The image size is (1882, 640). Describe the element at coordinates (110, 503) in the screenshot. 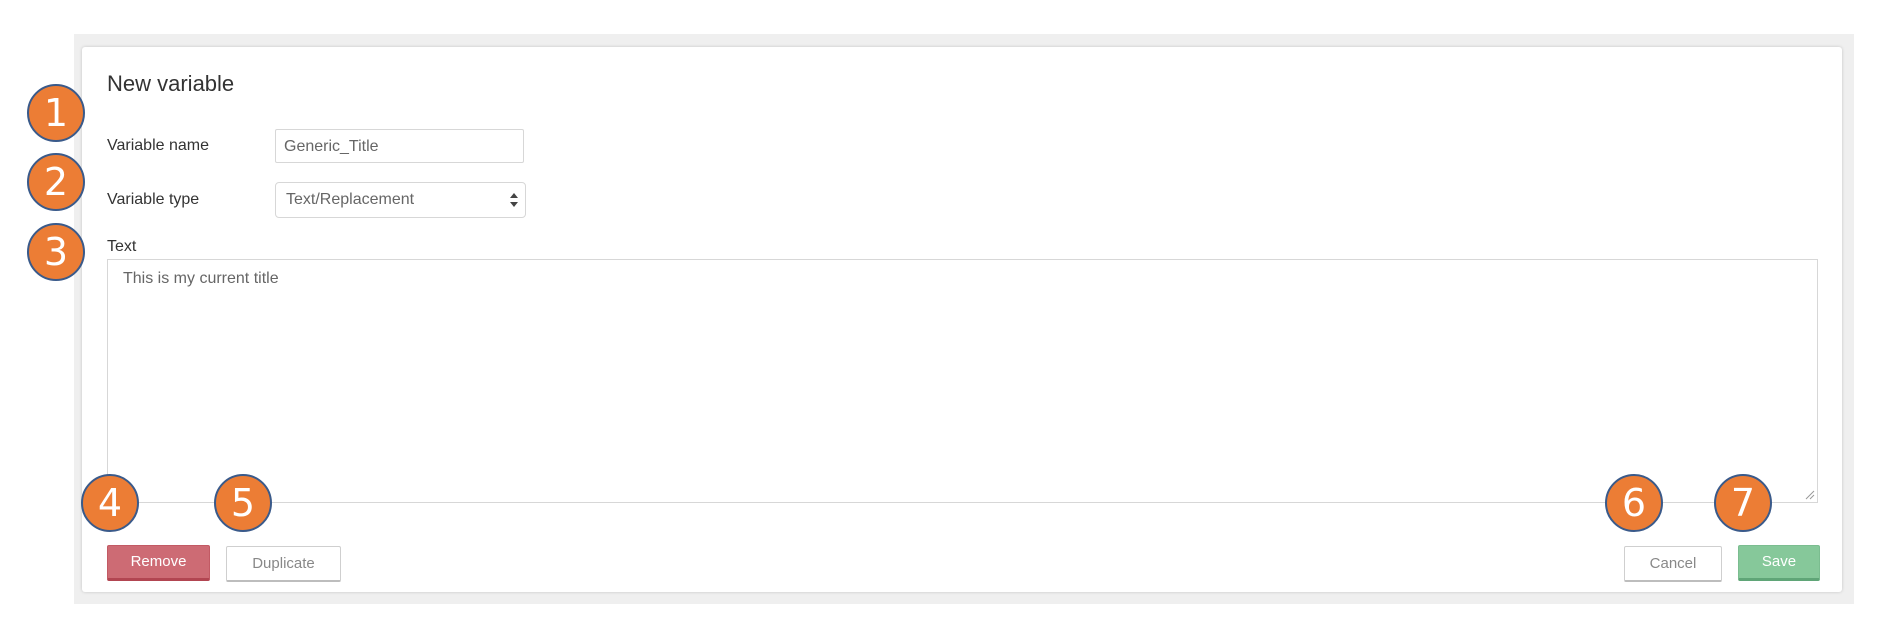

I see `callout-marker-4: 4` at that location.